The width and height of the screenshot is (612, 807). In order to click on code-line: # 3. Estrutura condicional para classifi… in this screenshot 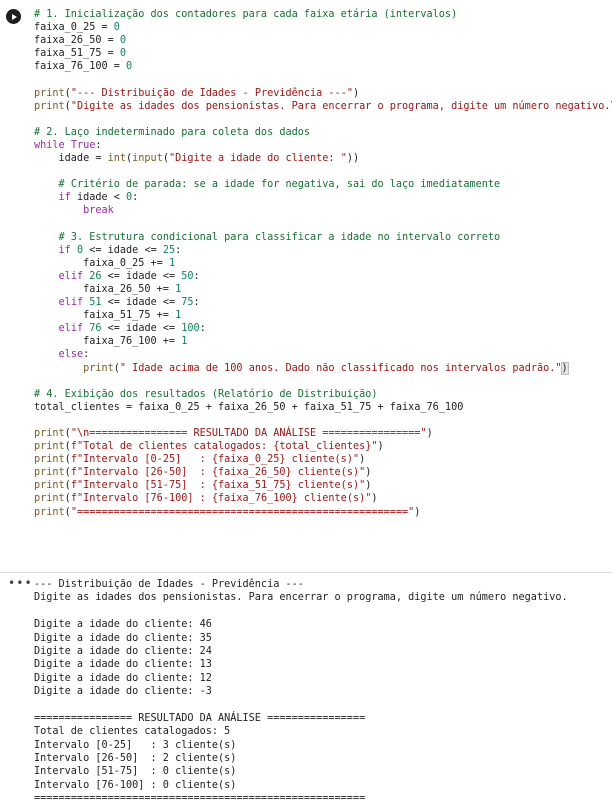, I will do `click(279, 237)`.